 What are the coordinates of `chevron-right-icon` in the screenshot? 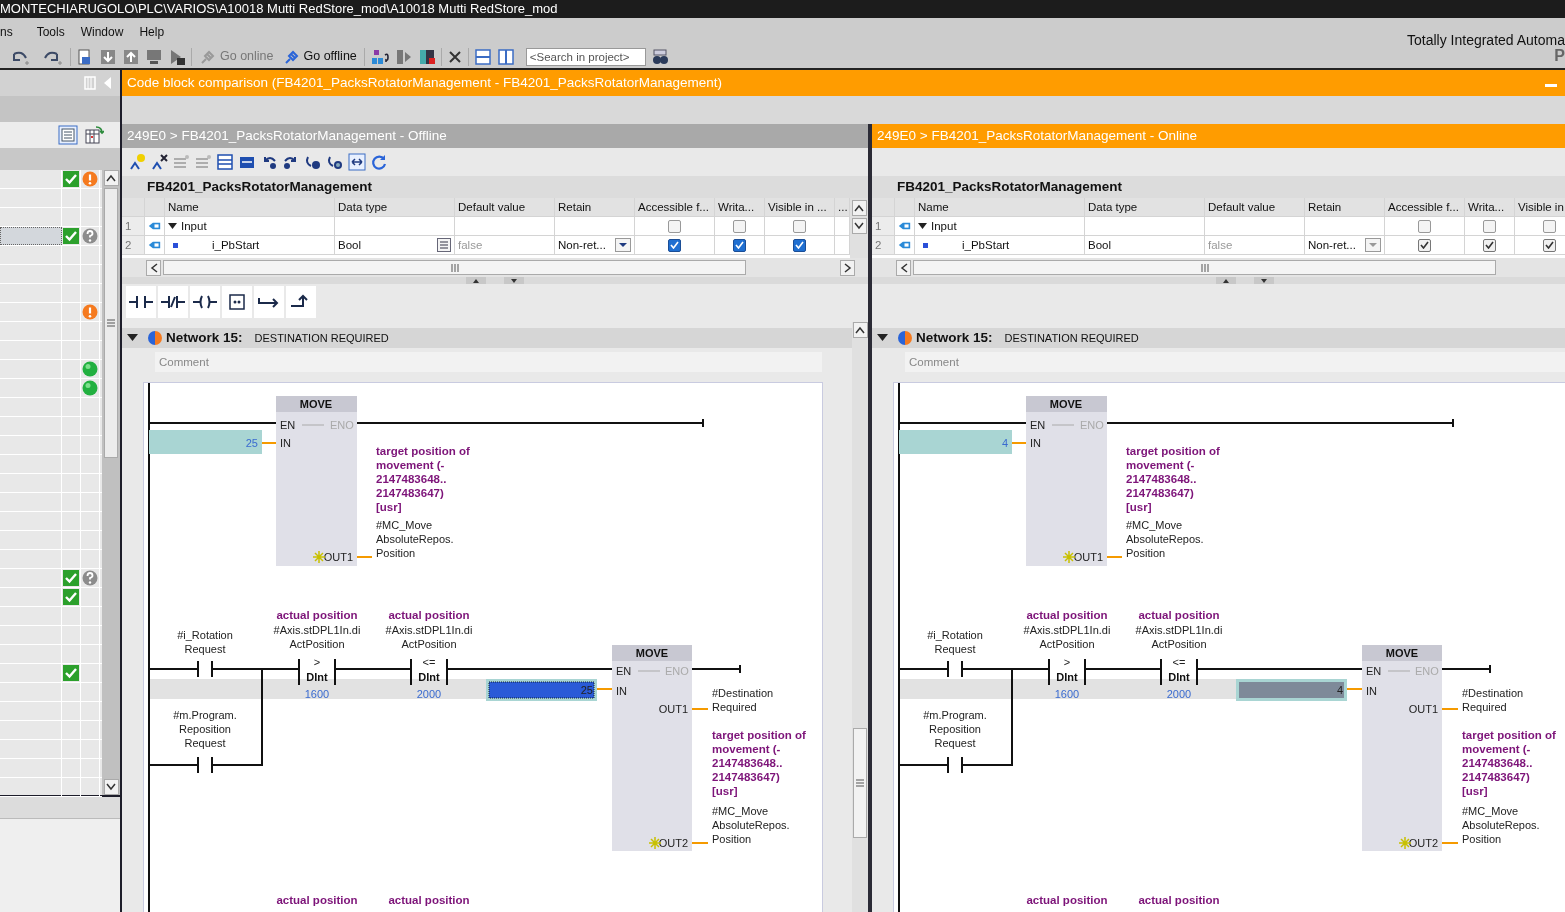 It's located at (847, 267).